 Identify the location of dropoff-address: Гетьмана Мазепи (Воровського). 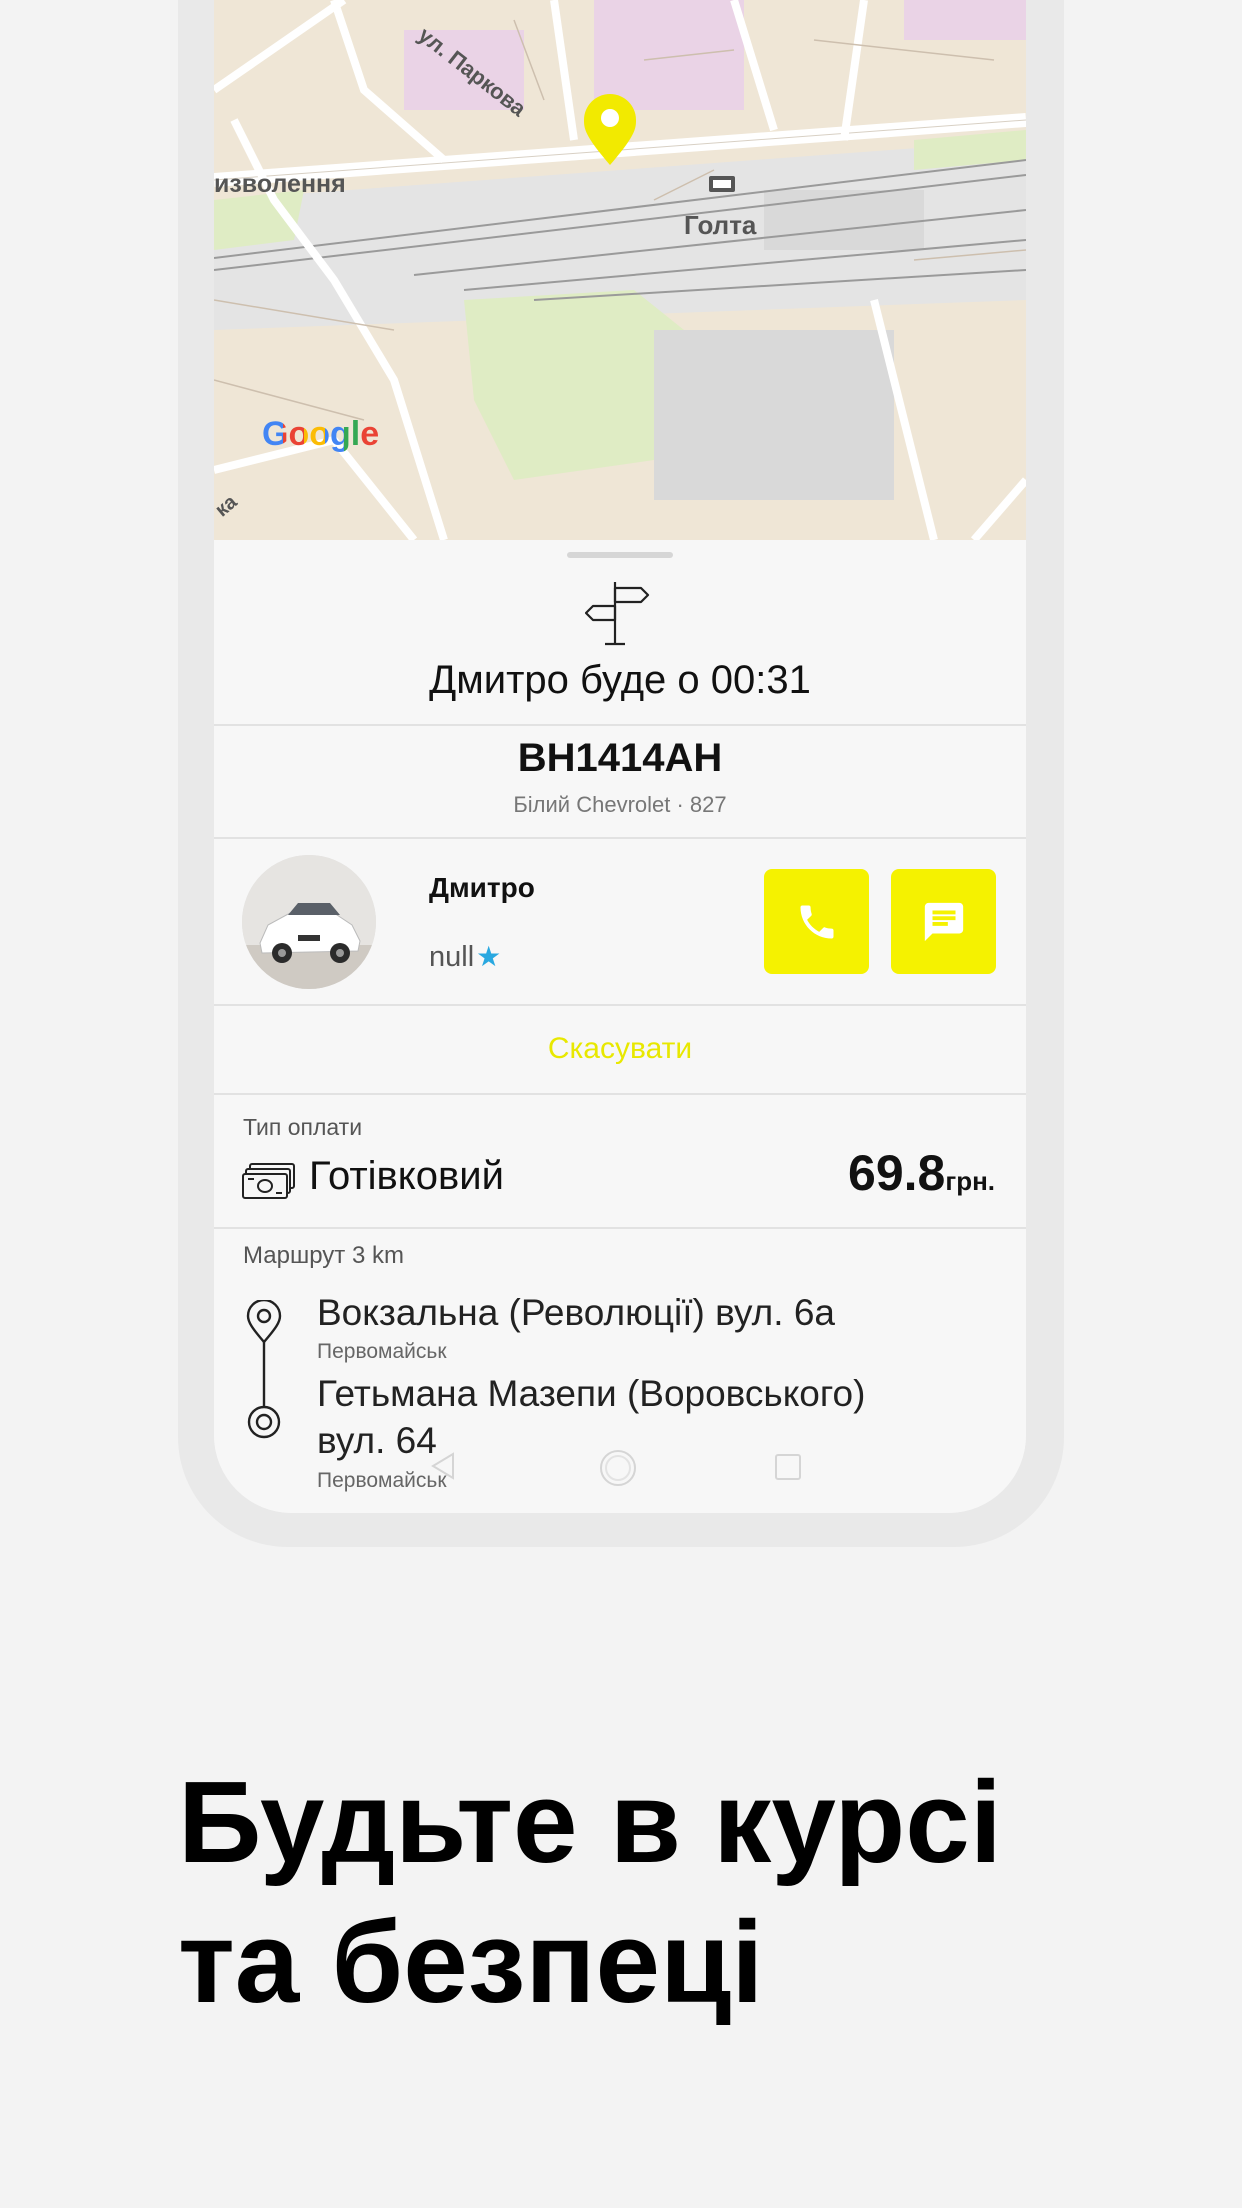
(591, 1393).